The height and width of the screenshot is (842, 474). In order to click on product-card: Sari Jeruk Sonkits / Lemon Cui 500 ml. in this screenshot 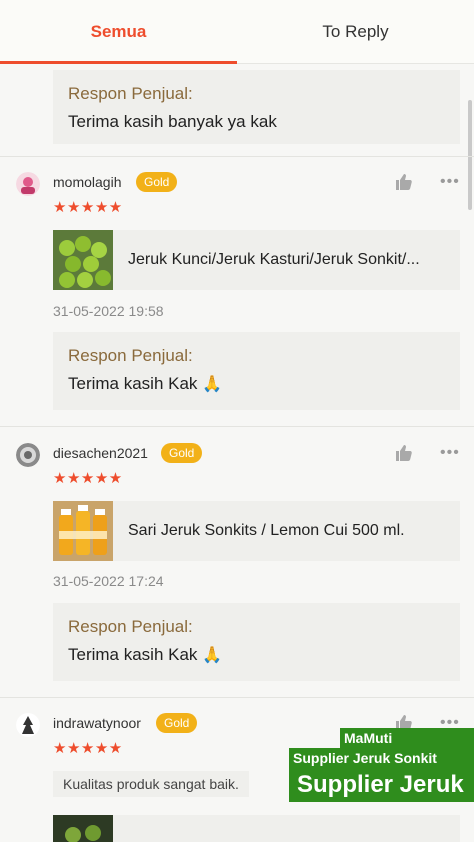, I will do `click(256, 531)`.